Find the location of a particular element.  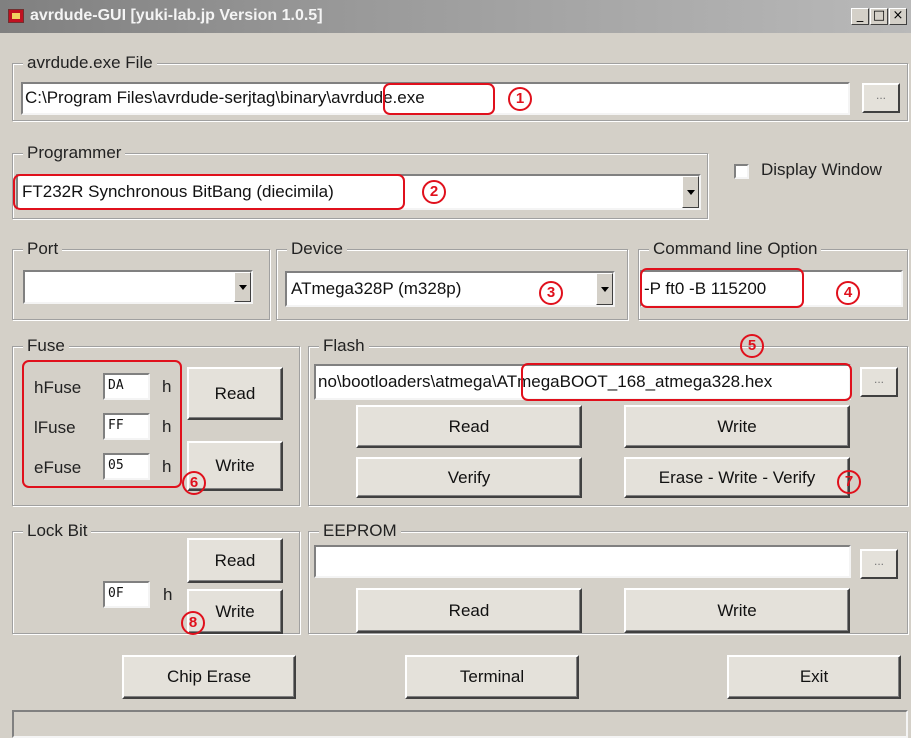

flash-read-button: Read is located at coordinates (469, 426).